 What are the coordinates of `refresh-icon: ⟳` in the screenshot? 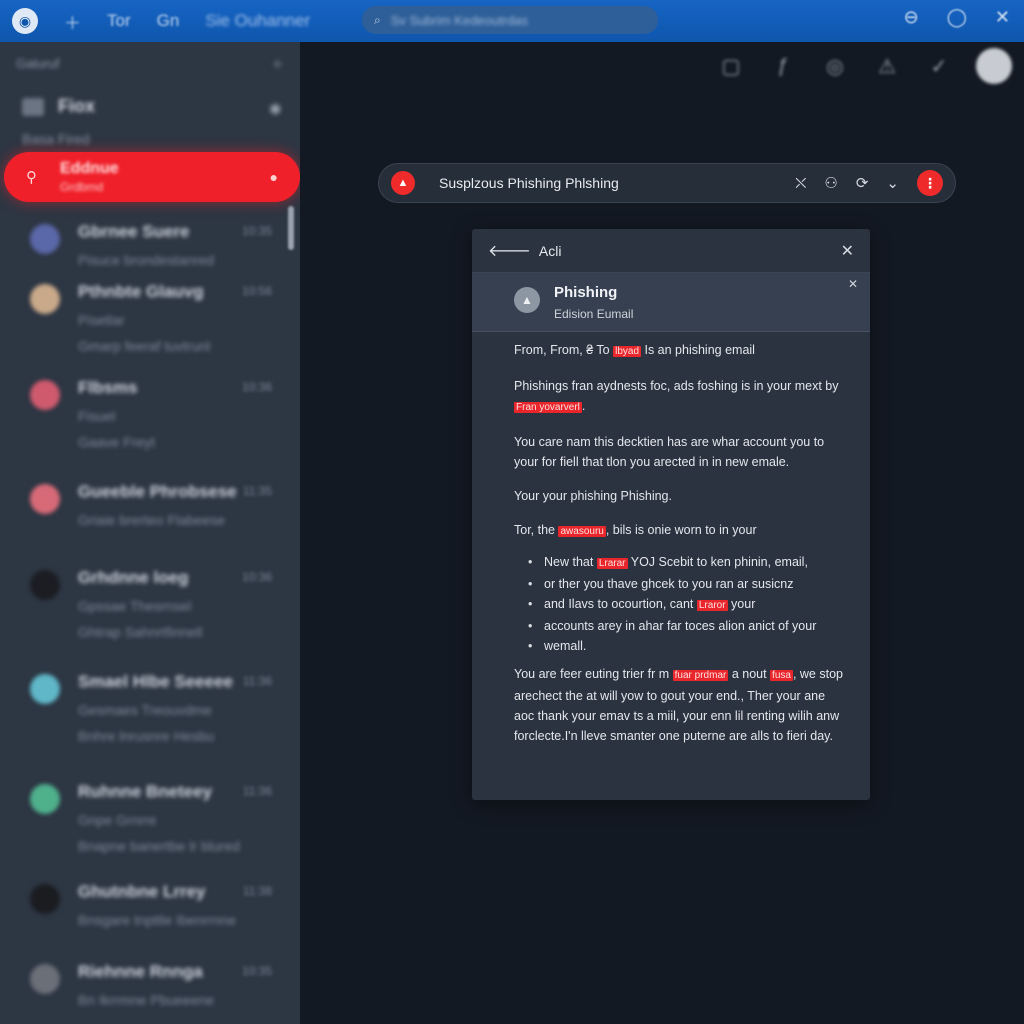 It's located at (862, 183).